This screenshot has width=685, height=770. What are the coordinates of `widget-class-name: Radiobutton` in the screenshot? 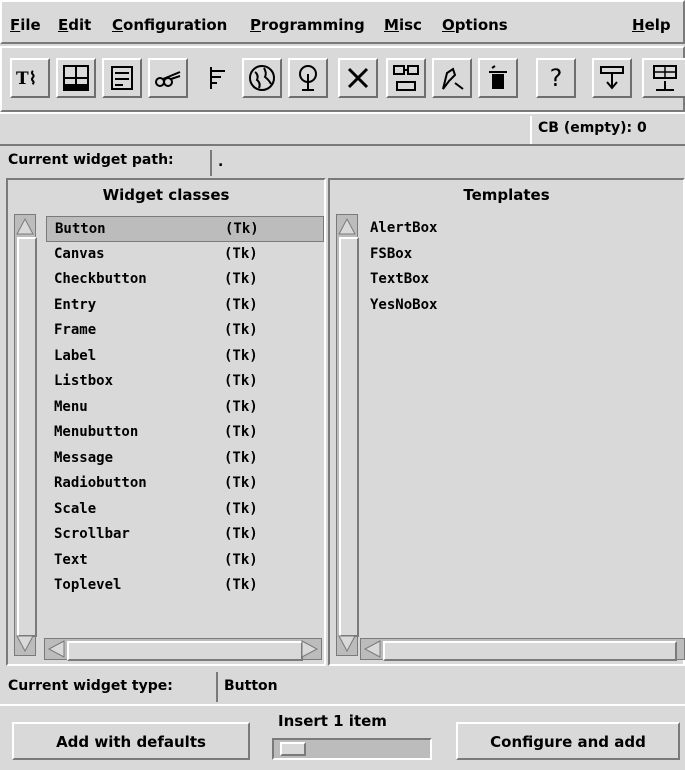 It's located at (100, 483).